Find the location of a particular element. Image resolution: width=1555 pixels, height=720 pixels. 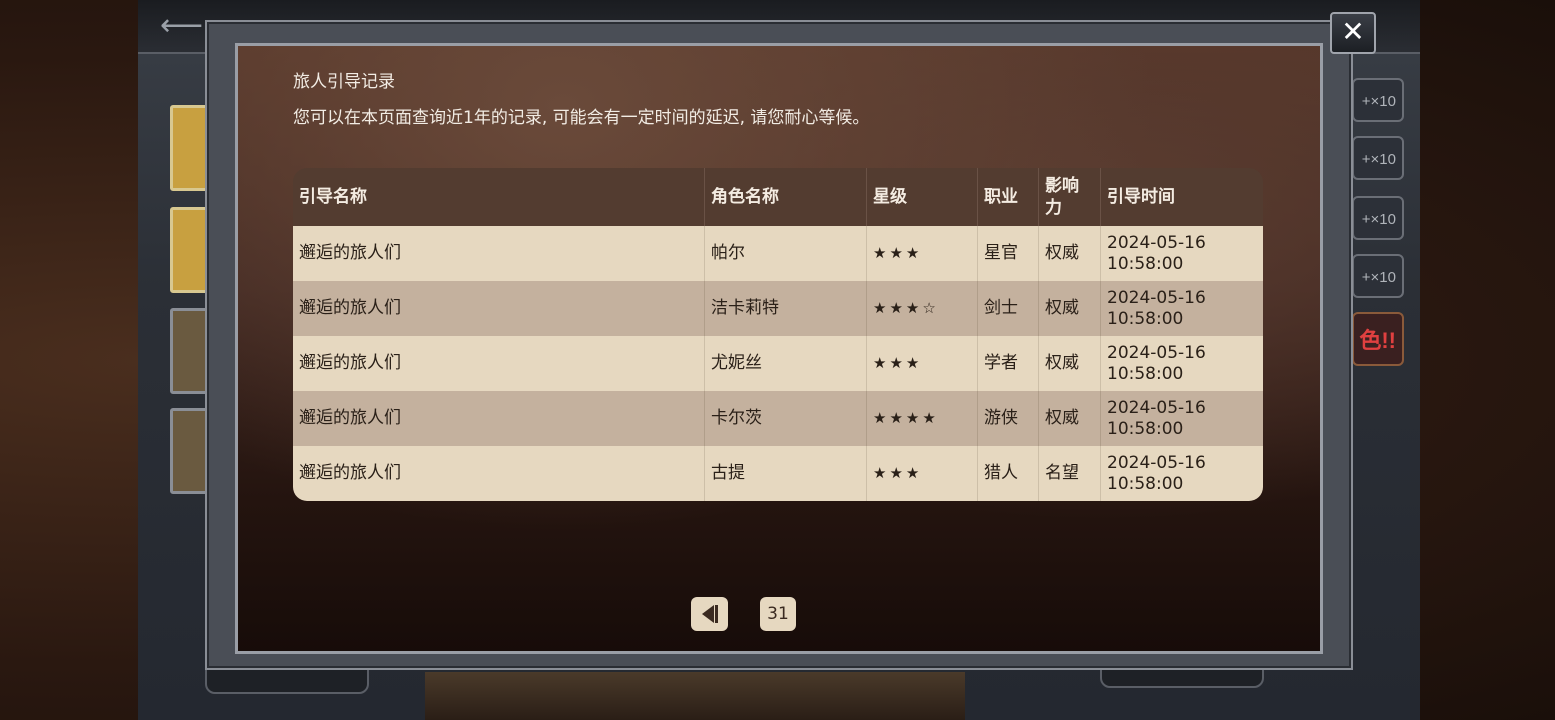

cell-job: 游侠 is located at coordinates (1008, 418).